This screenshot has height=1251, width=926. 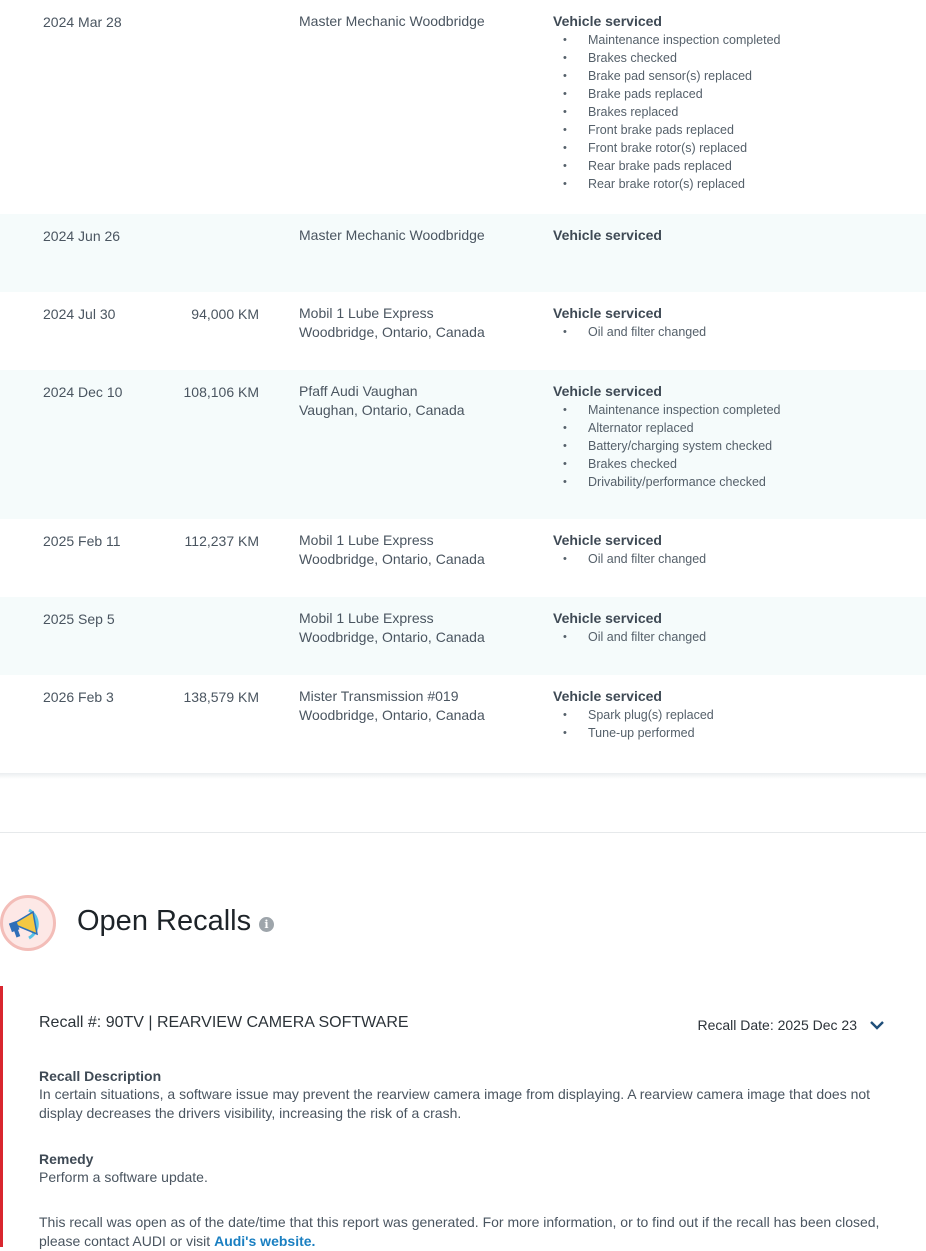 I want to click on service-date: 2025 Sep 5, so click(x=79, y=619).